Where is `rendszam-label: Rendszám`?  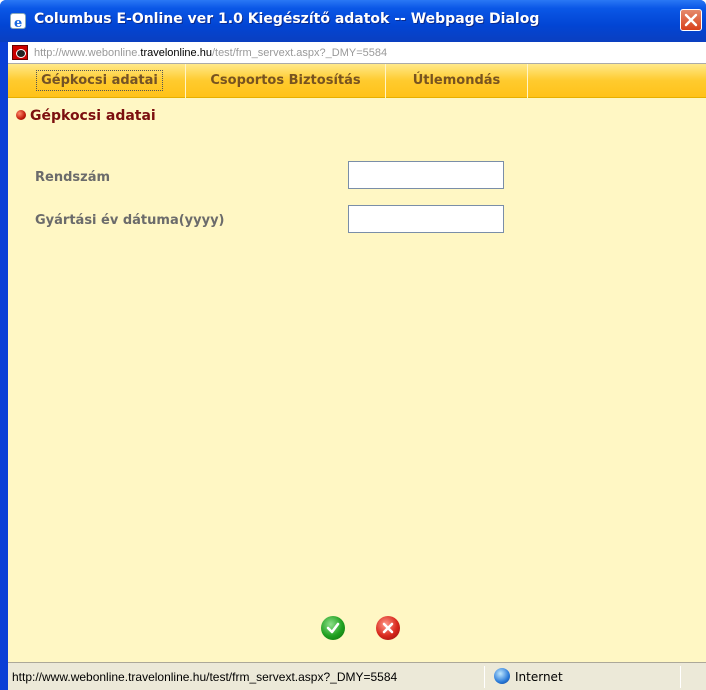 rendszam-label: Rendszám is located at coordinates (73, 177).